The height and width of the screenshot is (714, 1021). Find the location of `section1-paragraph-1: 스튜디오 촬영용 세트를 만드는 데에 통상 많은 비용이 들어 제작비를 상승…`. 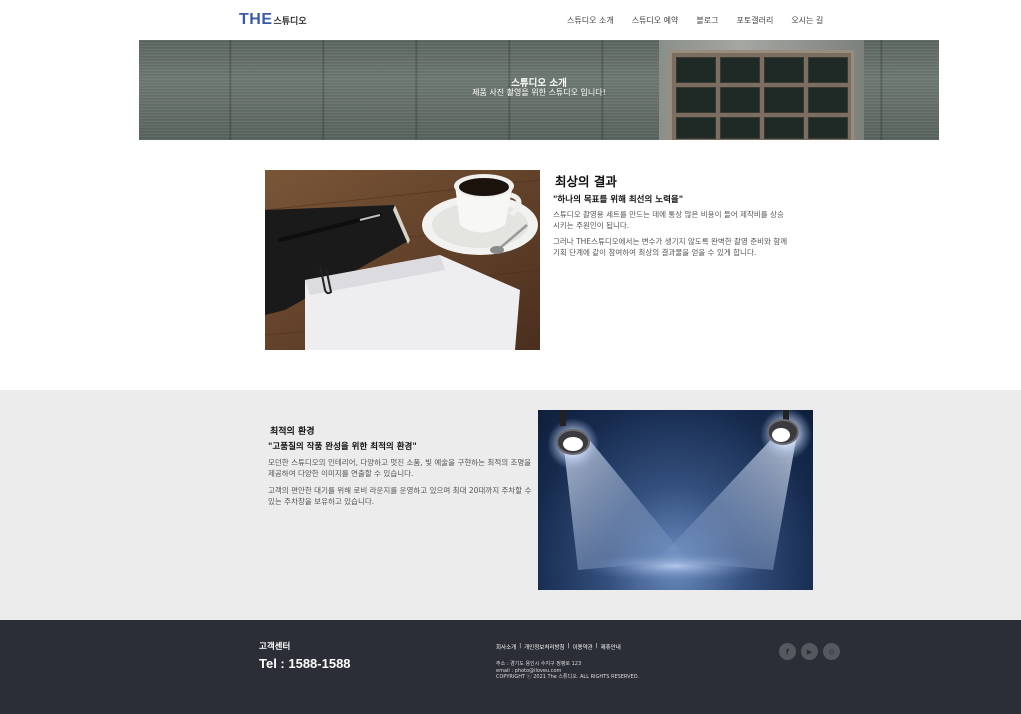

section1-paragraph-1: 스튜디오 촬영용 세트를 만드는 데에 통상 많은 비용이 들어 제작비를 상승… is located at coordinates (668, 220).